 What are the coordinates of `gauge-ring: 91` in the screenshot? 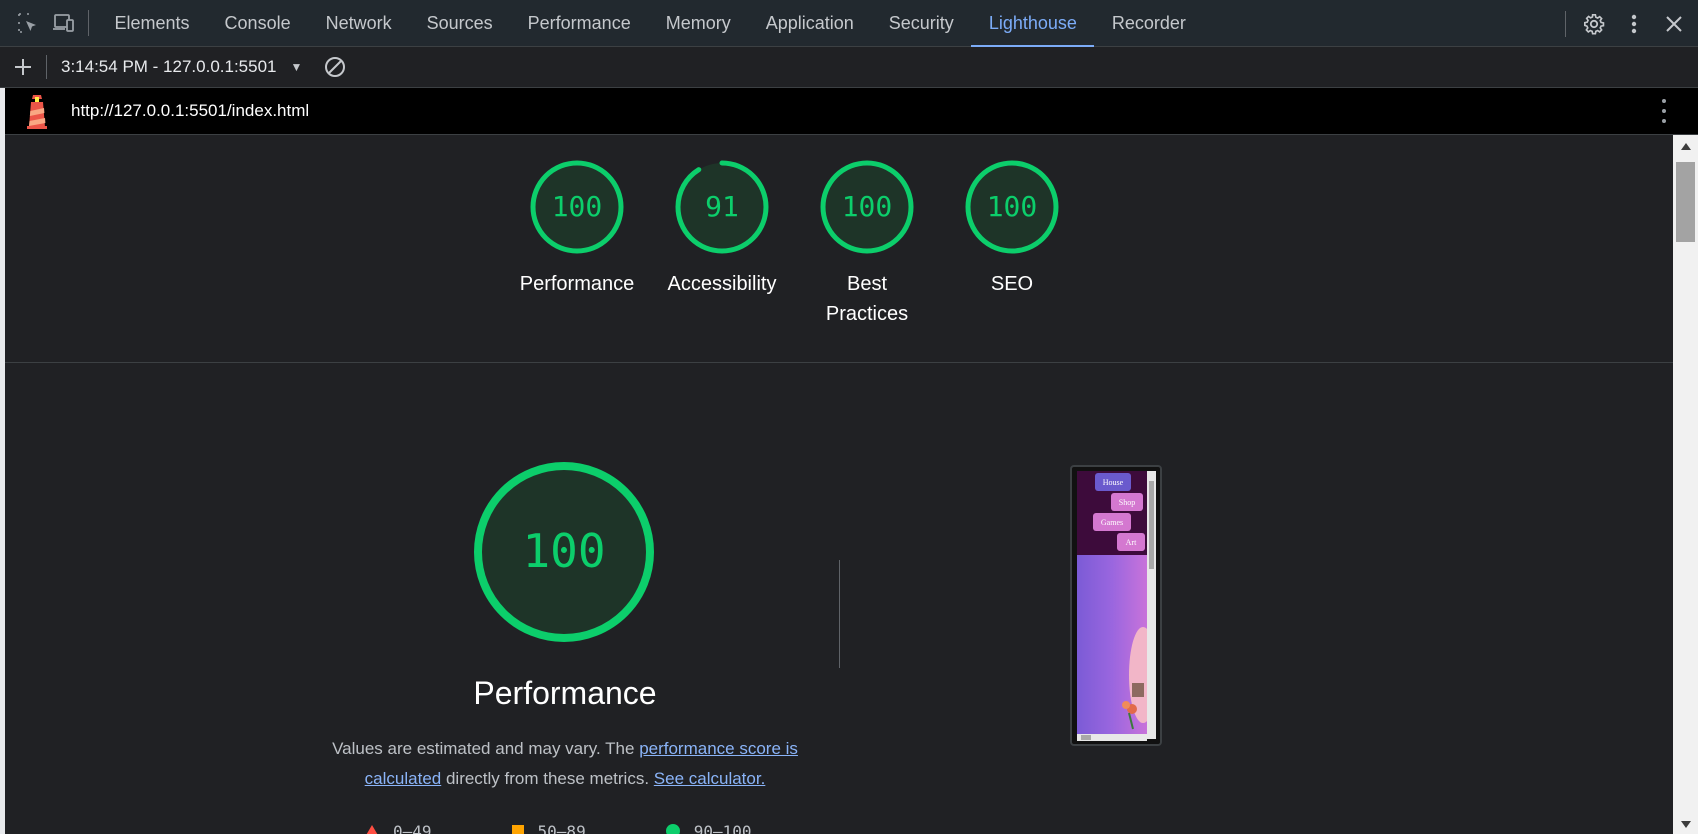 It's located at (722, 207).